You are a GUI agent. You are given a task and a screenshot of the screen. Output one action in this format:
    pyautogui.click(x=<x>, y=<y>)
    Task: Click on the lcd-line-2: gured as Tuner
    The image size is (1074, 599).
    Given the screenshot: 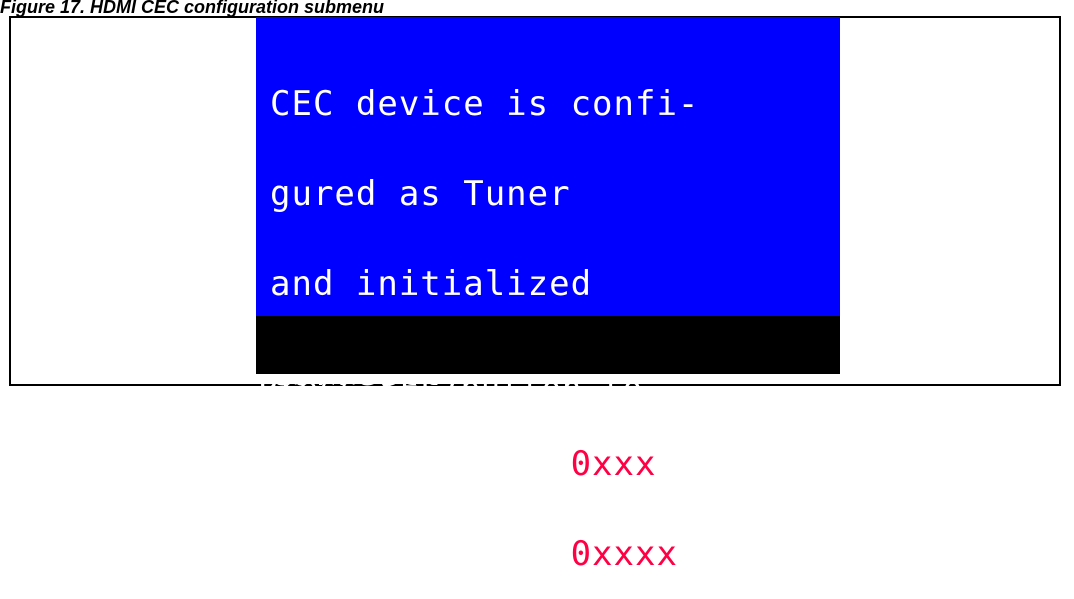 What is the action you would take?
    pyautogui.click(x=420, y=194)
    